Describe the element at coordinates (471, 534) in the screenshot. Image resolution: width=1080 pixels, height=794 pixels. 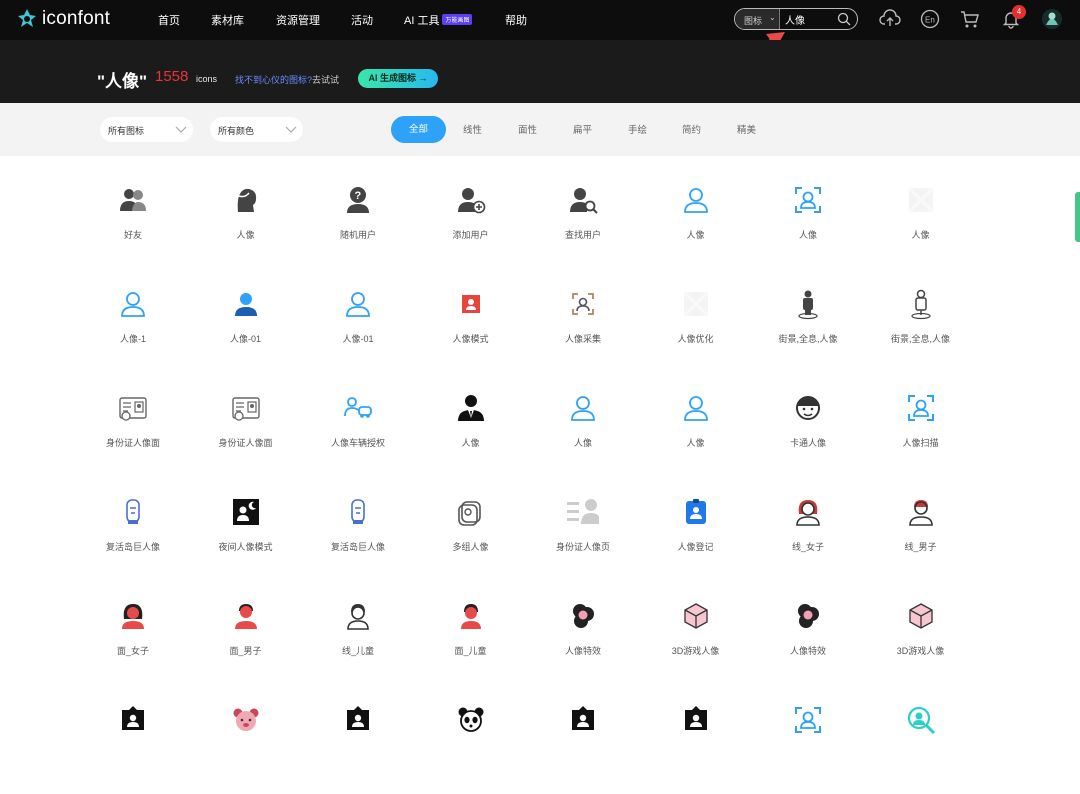
I see `icon-card: 多组人像` at that location.